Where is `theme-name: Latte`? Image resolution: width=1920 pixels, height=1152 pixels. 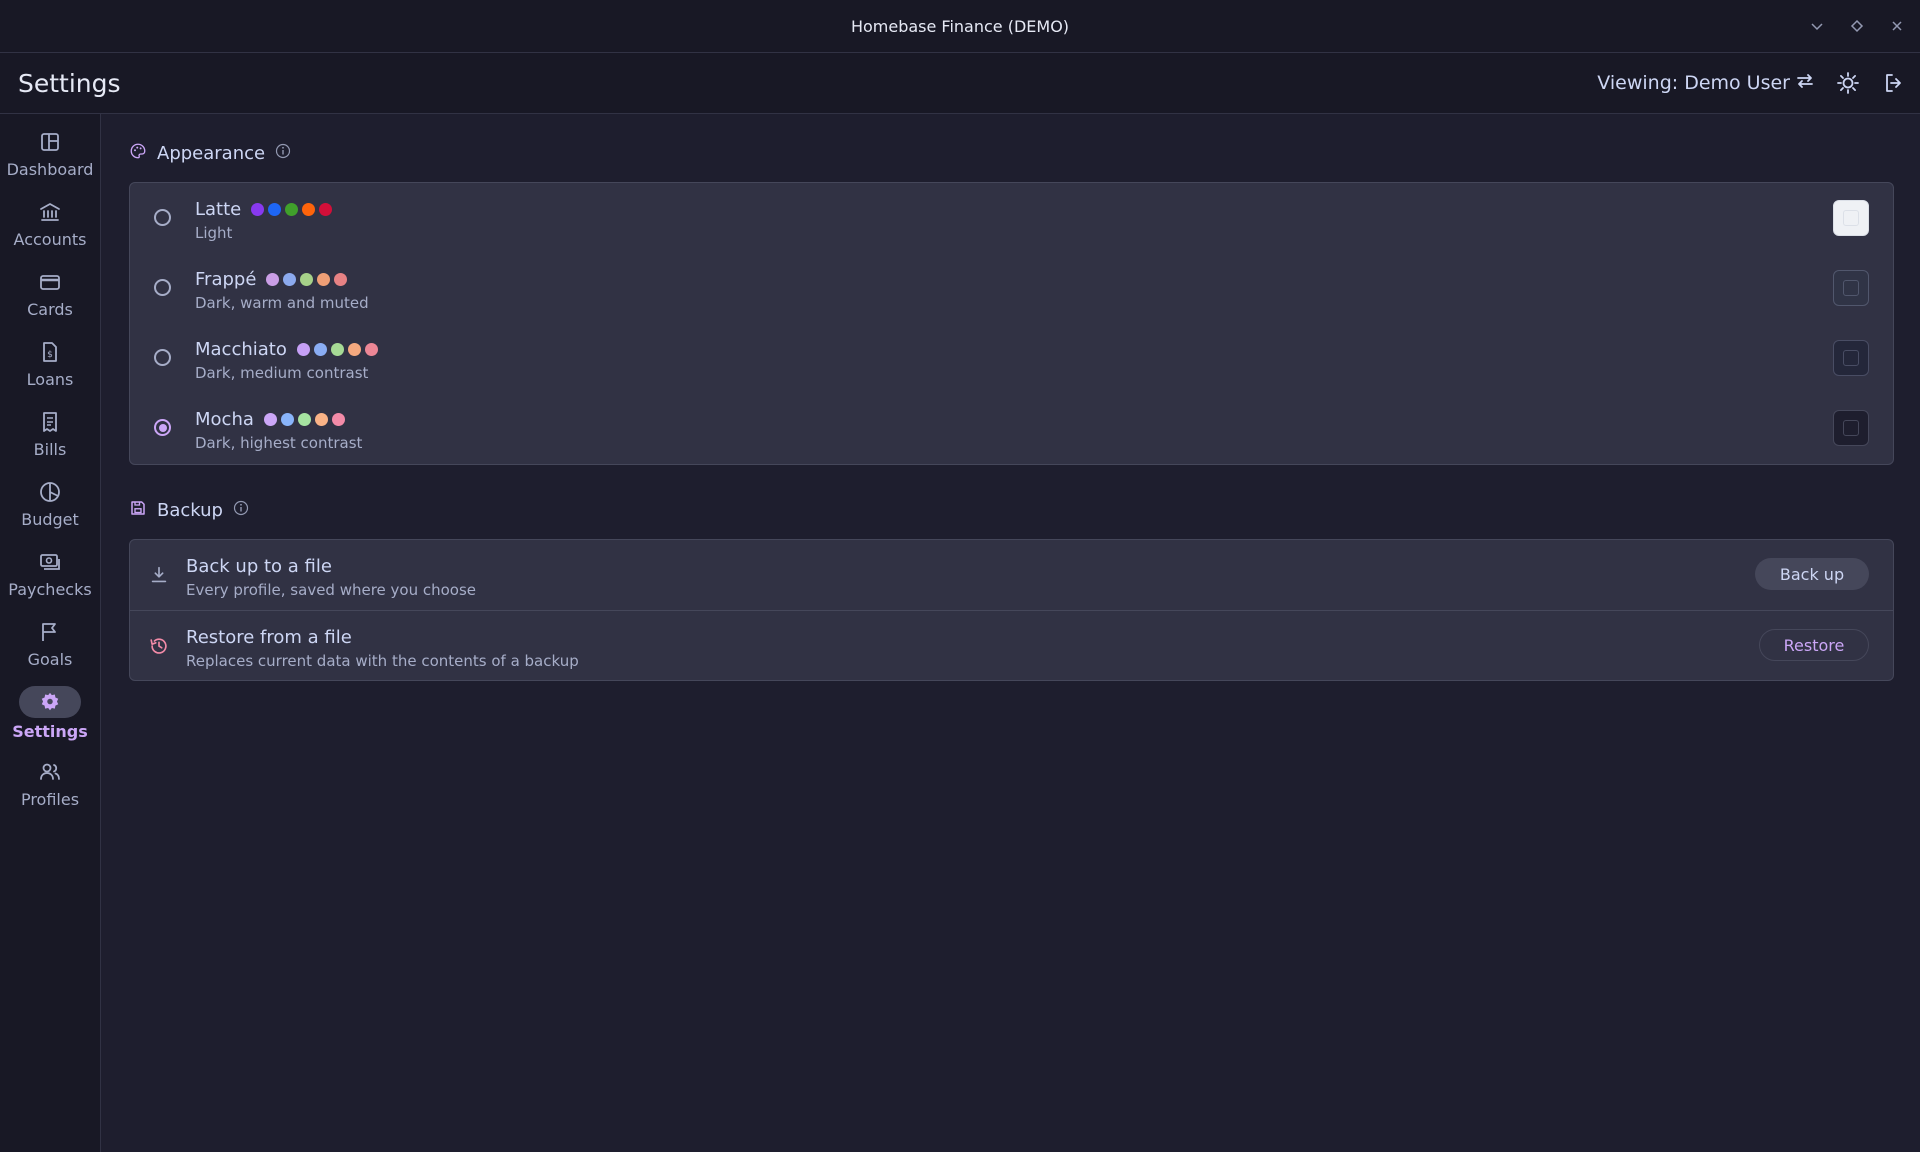 theme-name: Latte is located at coordinates (264, 209).